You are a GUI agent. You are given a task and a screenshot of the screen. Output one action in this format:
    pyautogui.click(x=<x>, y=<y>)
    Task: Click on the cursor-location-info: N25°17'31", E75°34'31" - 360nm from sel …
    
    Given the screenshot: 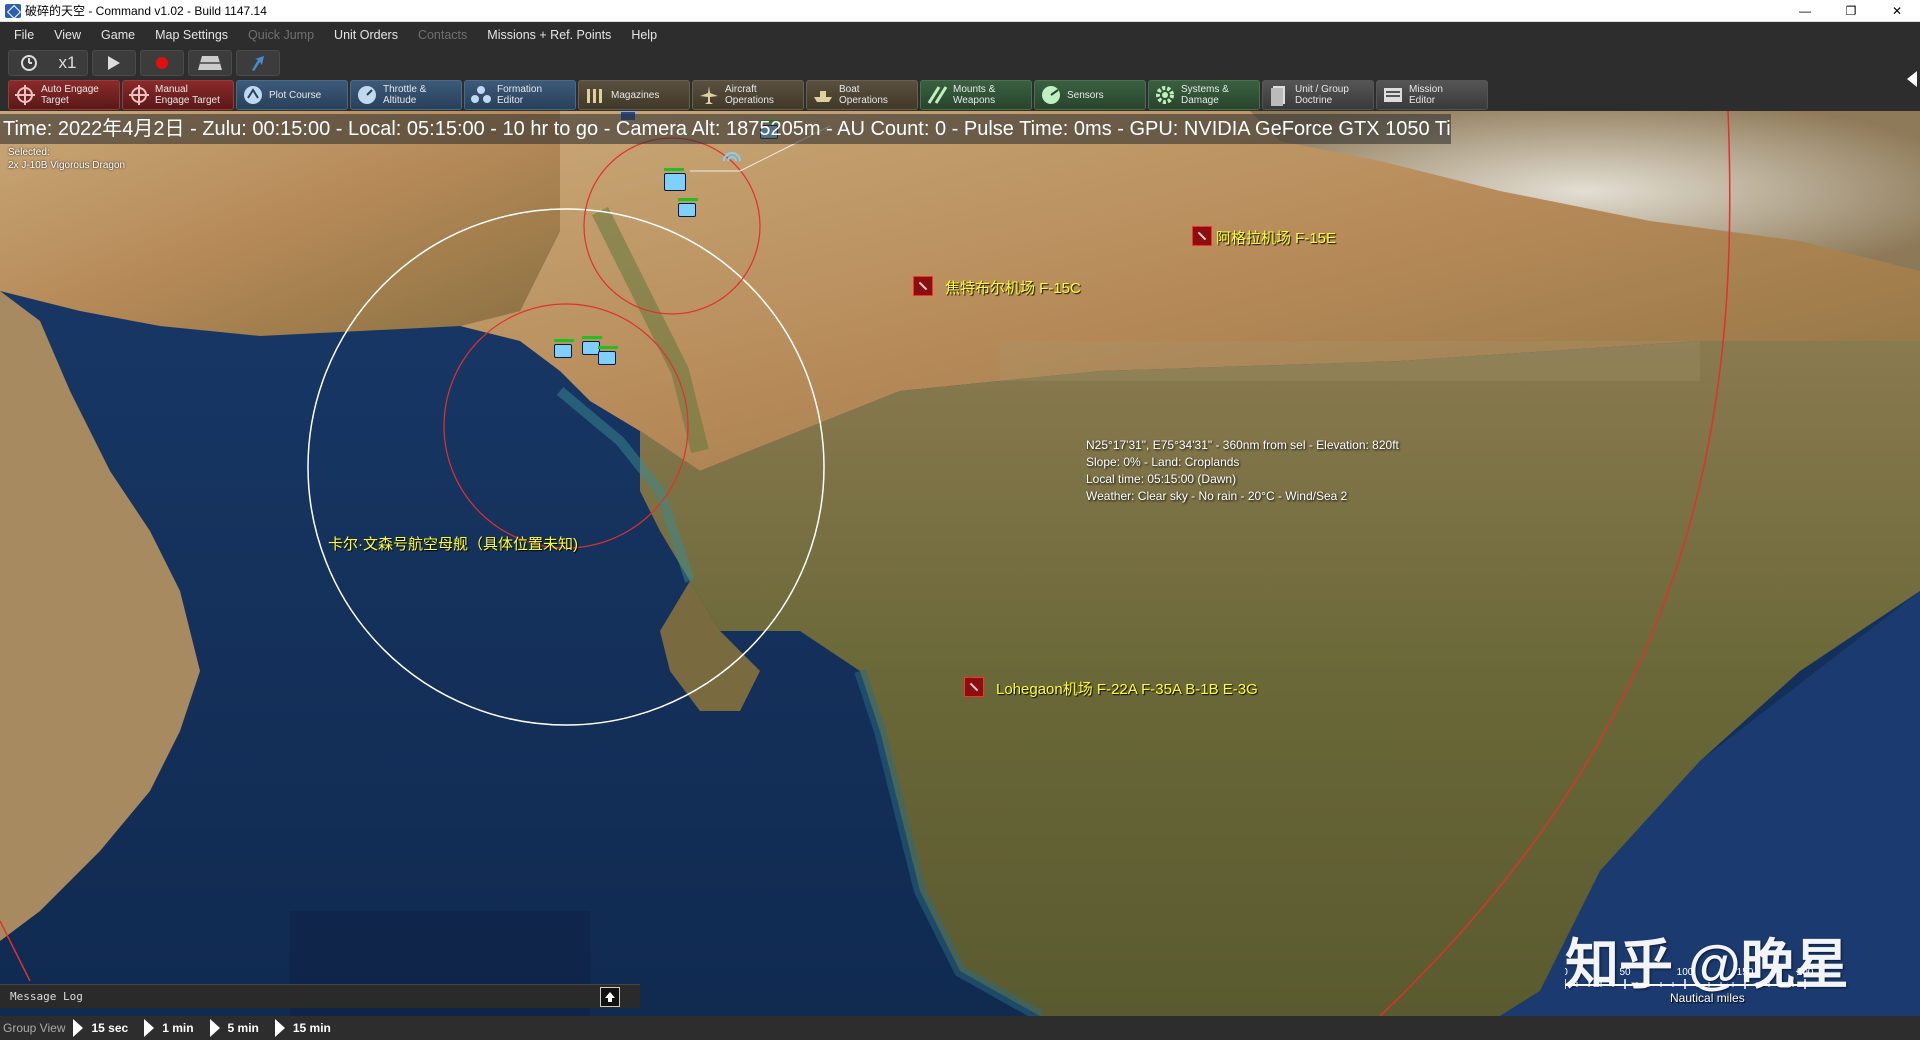 What is the action you would take?
    pyautogui.click(x=1242, y=471)
    